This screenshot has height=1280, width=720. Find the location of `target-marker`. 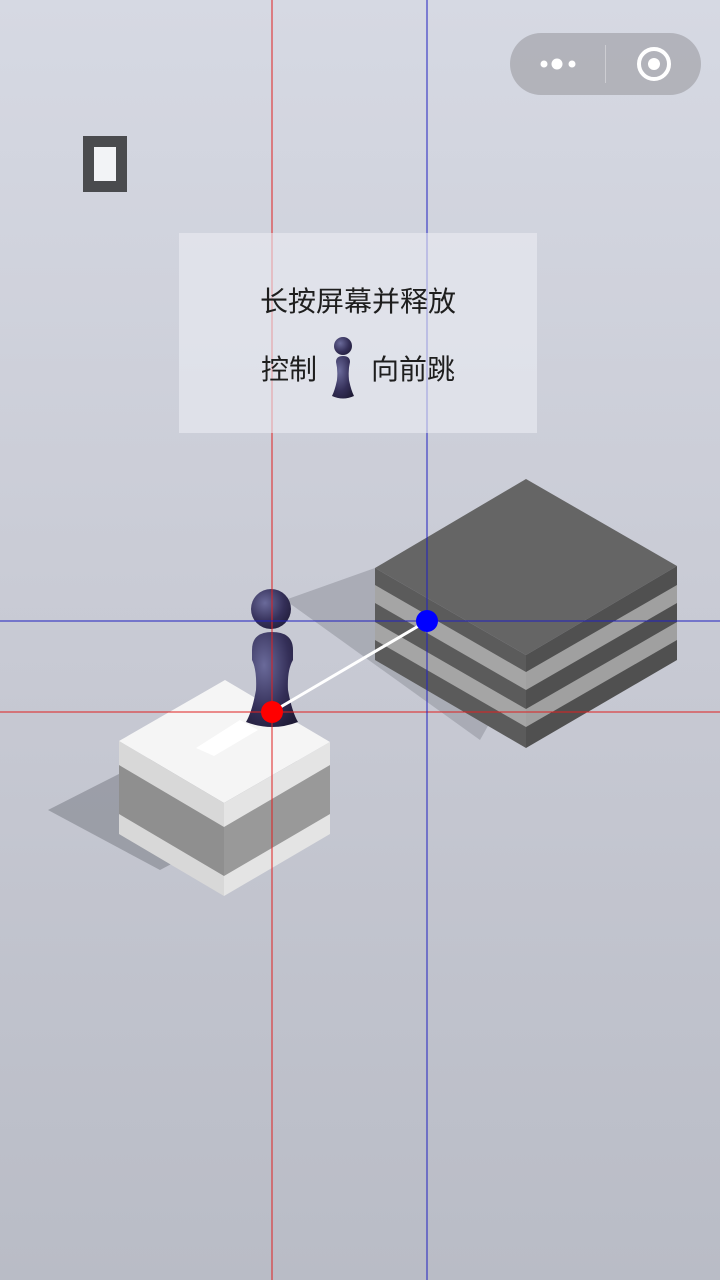

target-marker is located at coordinates (427, 621).